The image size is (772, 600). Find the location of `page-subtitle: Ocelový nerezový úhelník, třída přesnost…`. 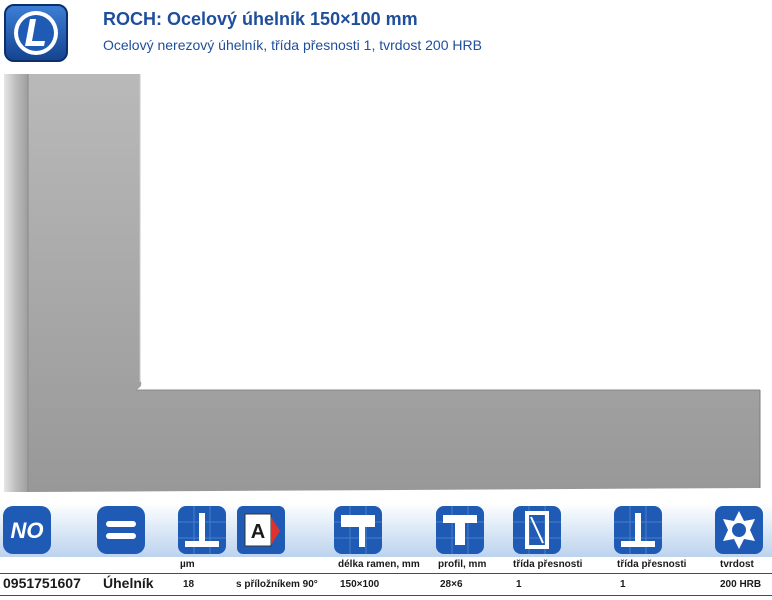

page-subtitle: Ocelový nerezový úhelník, třída přesnost… is located at coordinates (292, 45).